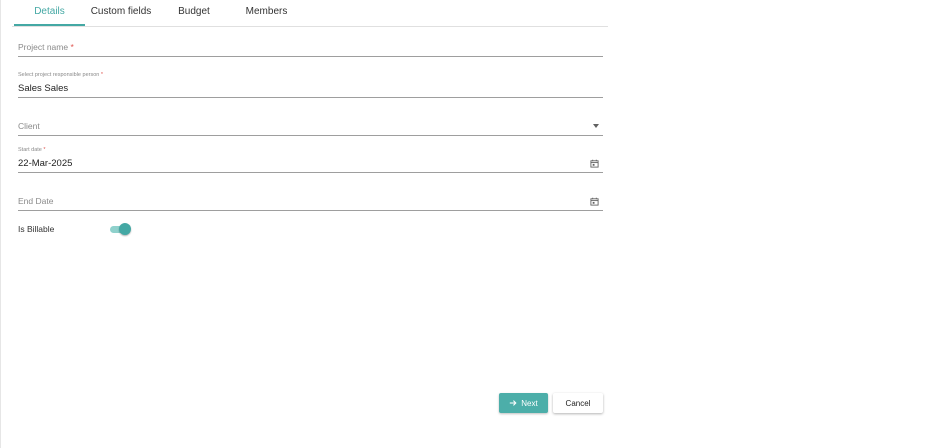 This screenshot has height=448, width=942. I want to click on tab-members: Members, so click(266, 12).